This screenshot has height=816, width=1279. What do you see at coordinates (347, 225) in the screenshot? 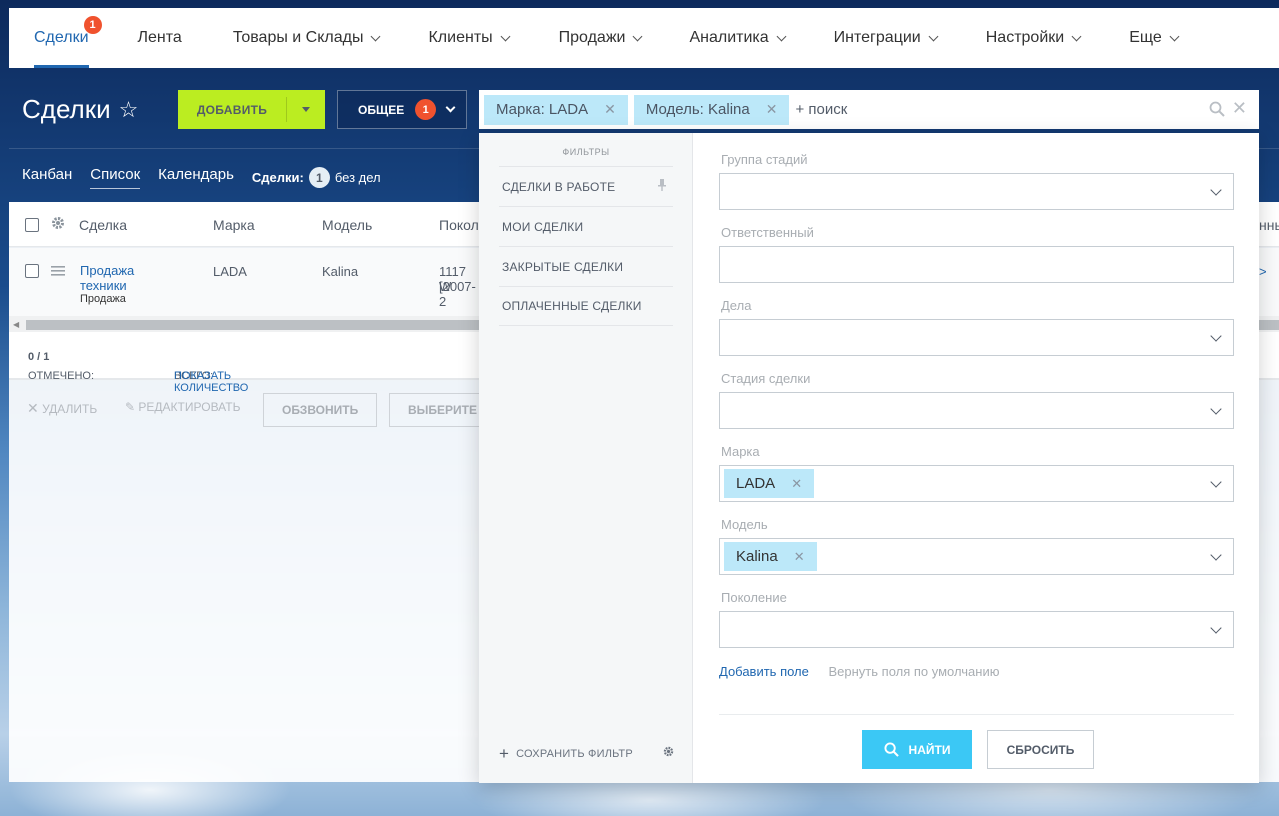
I see `column-header-model: Модель` at bounding box center [347, 225].